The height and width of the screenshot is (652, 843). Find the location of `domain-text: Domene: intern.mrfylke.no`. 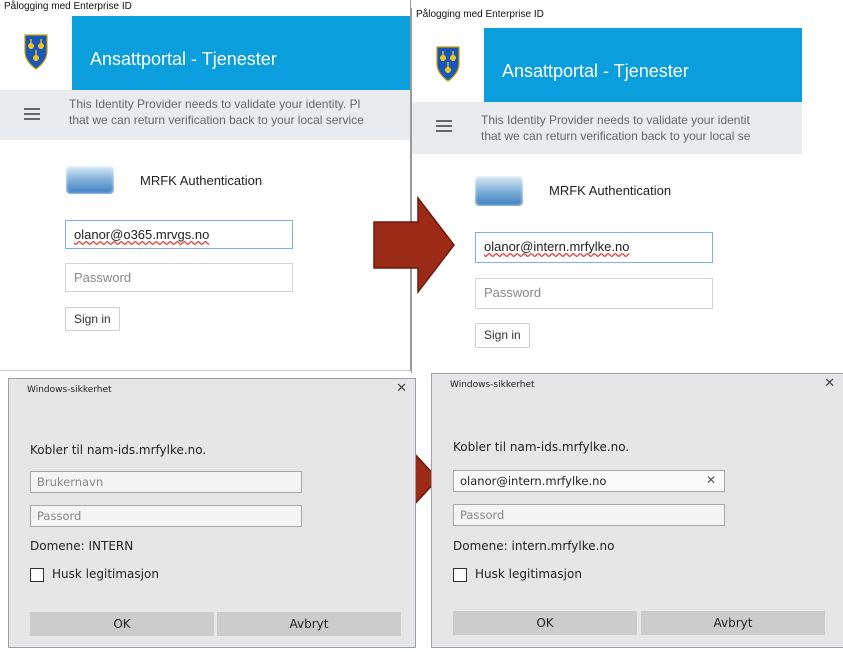

domain-text: Domene: intern.mrfylke.no is located at coordinates (534, 546).